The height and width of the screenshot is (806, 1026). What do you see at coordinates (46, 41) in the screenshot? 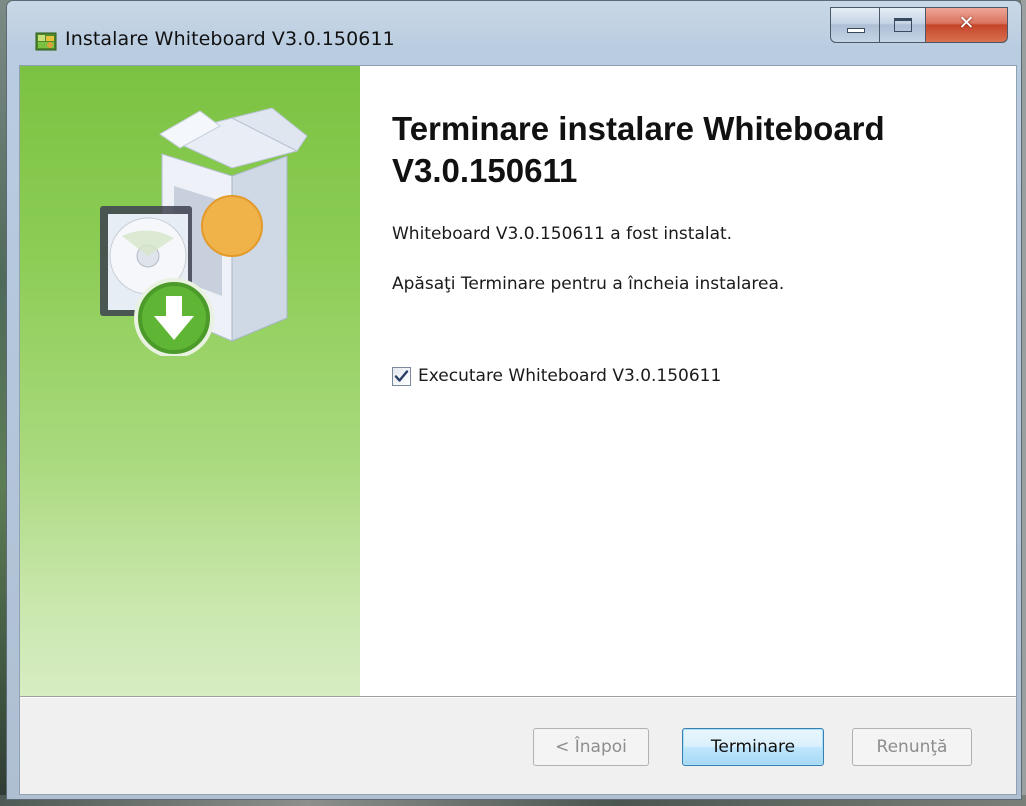
I see `installer-app-icon` at bounding box center [46, 41].